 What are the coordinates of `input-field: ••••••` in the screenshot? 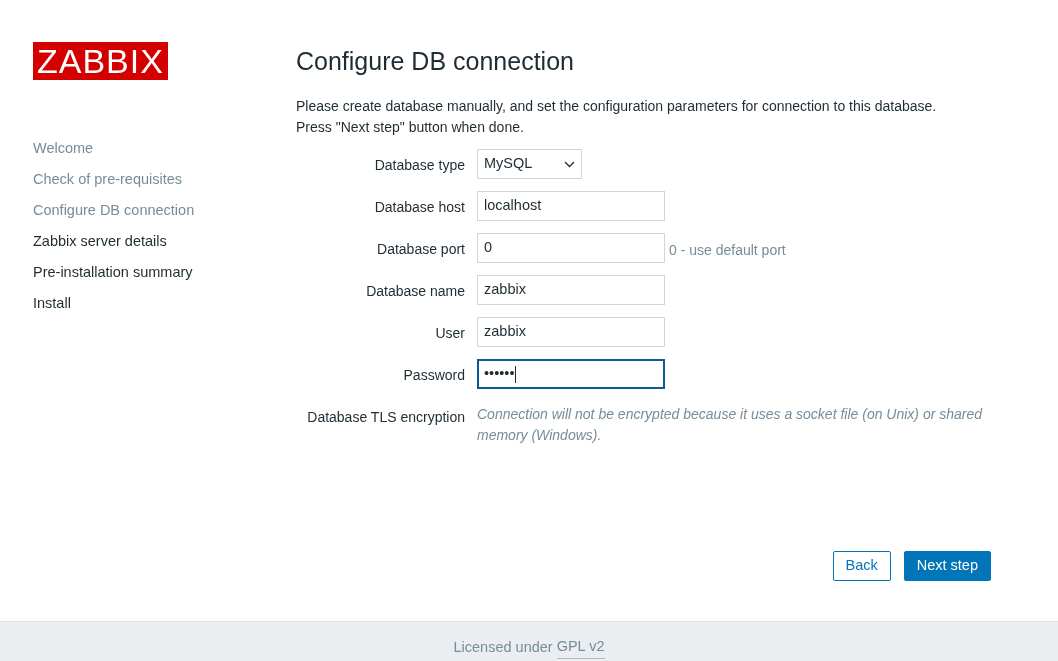 It's located at (571, 374).